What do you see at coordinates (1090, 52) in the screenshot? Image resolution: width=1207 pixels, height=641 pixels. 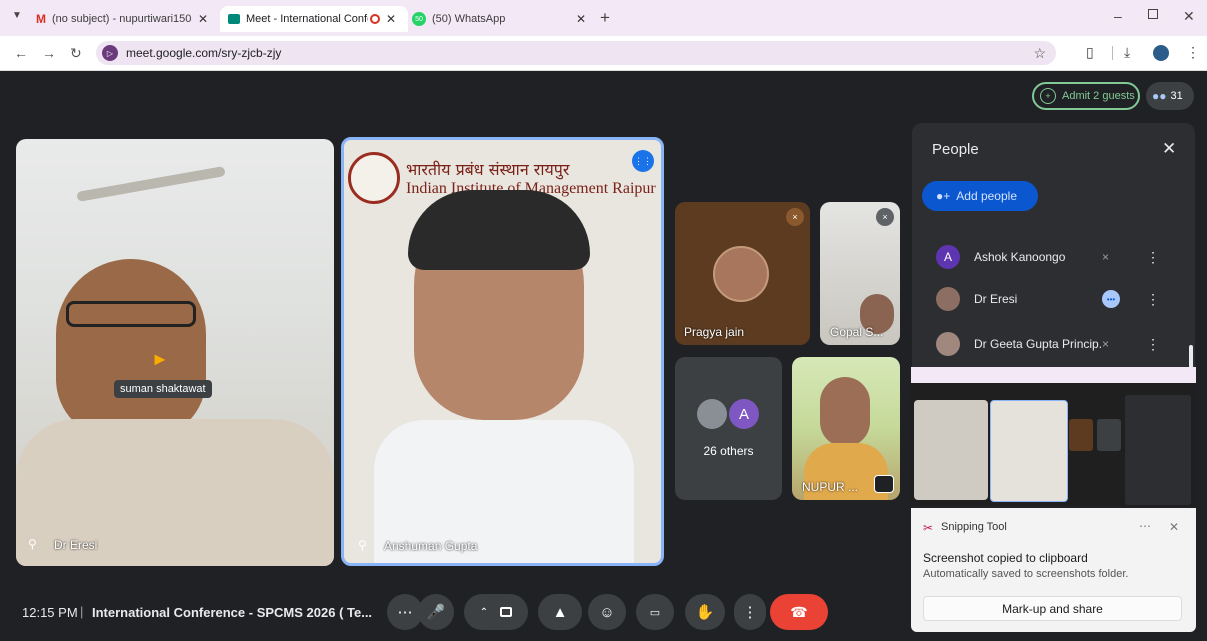 I see `extensions-icon: ▯` at bounding box center [1090, 52].